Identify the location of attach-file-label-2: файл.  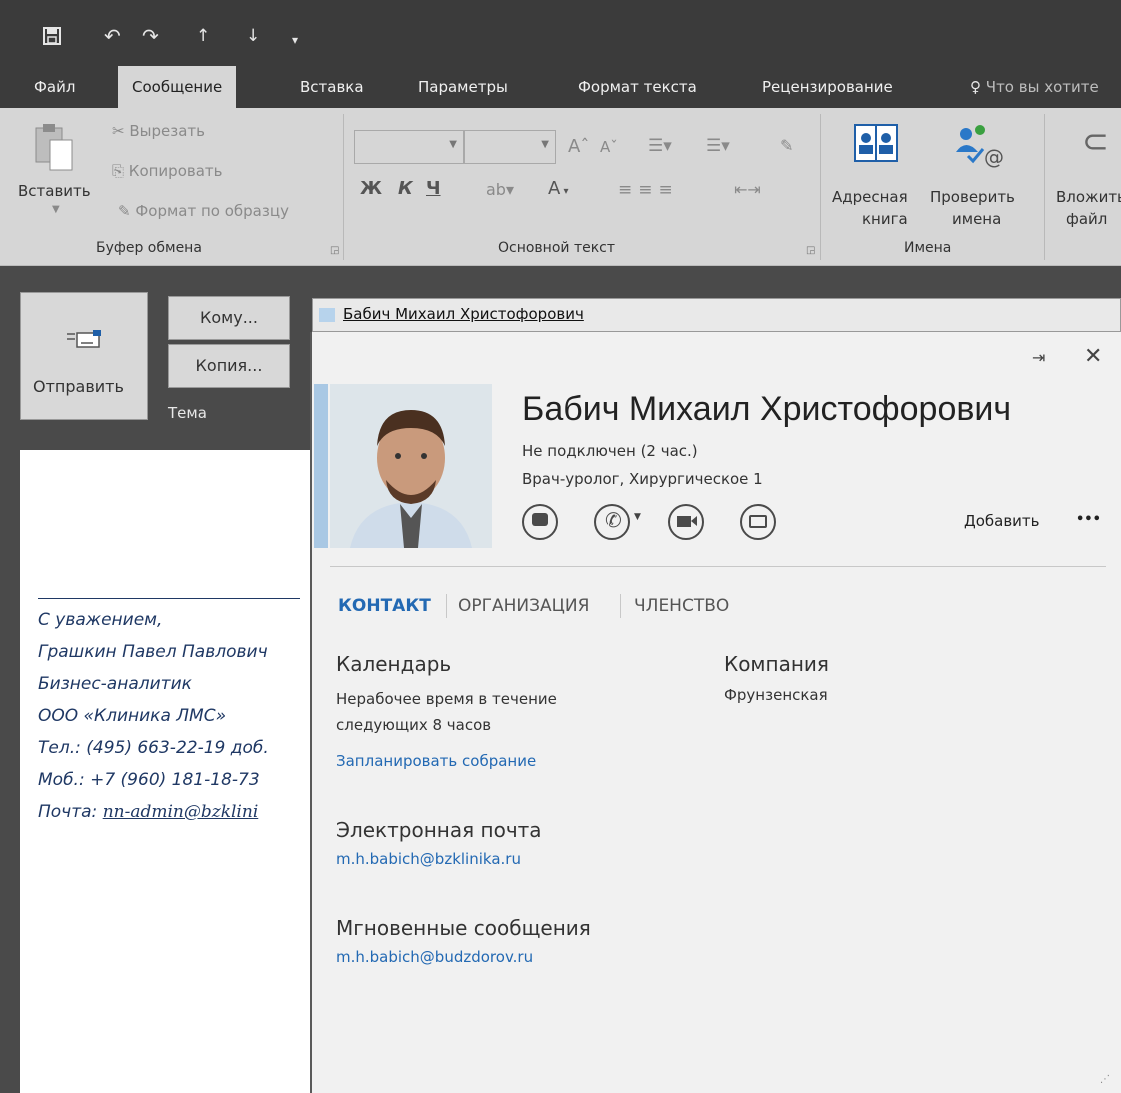
(1086, 219).